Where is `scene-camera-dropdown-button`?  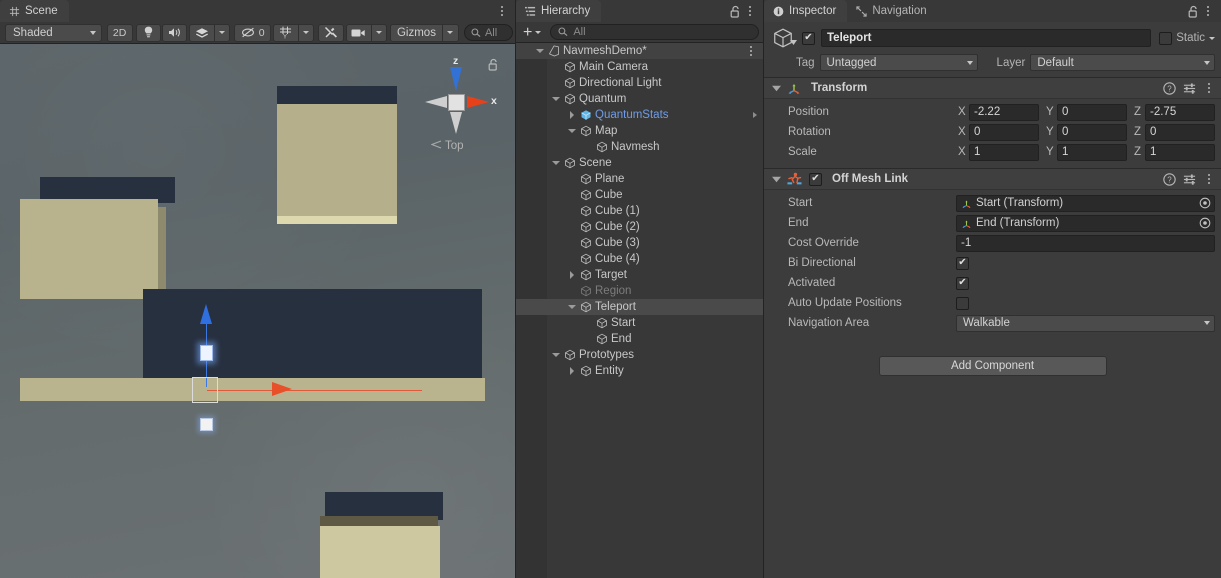 scene-camera-dropdown-button is located at coordinates (378, 32).